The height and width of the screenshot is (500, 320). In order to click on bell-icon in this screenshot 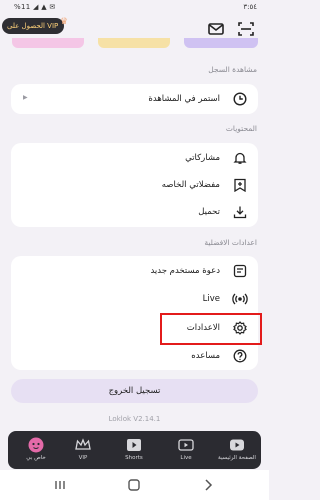, I will do `click(240, 158)`.